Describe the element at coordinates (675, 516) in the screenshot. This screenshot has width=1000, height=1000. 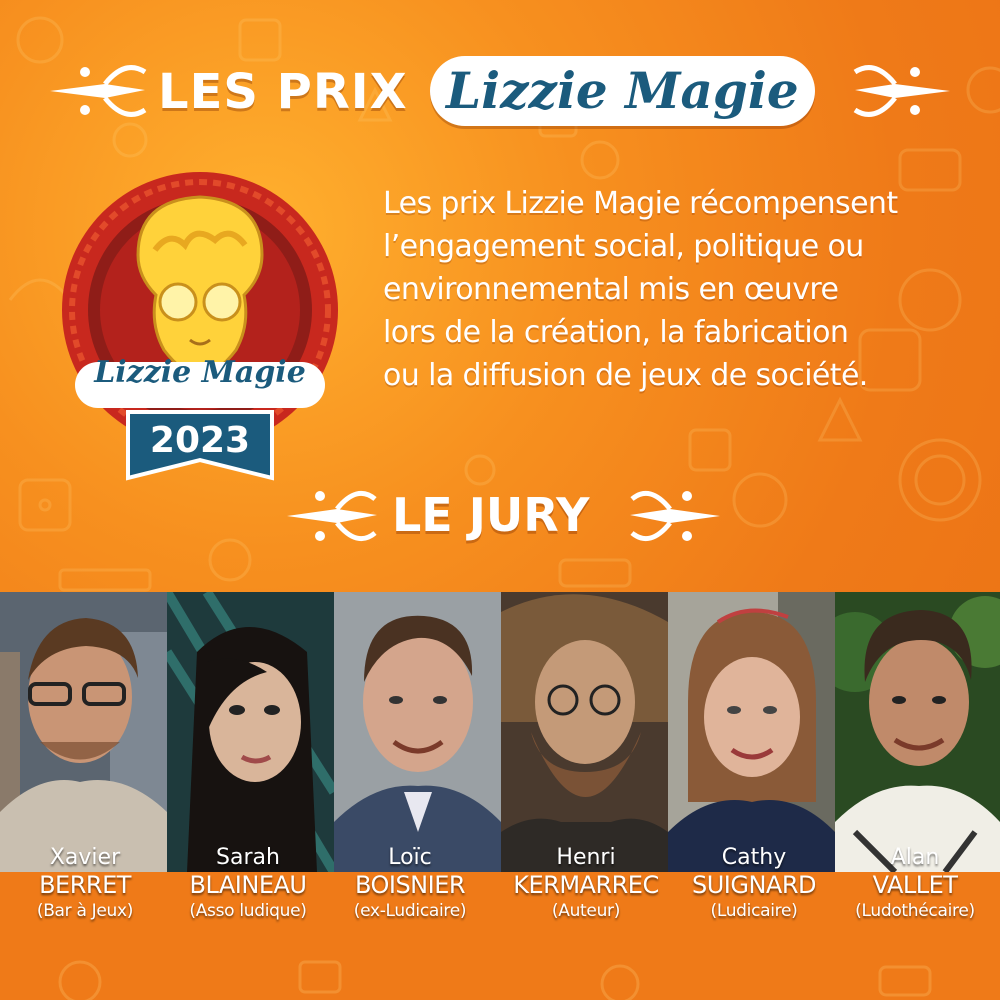
I see `jury-swirl-right-icon` at that location.